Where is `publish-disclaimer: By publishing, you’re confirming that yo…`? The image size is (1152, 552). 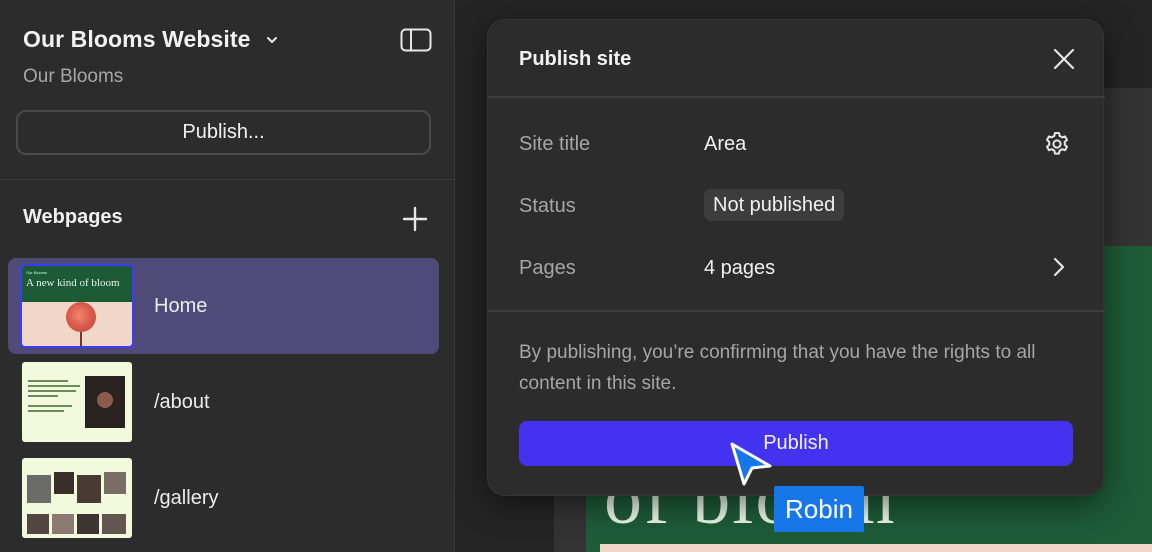
publish-disclaimer: By publishing, you’re confirming that yo… is located at coordinates (777, 368).